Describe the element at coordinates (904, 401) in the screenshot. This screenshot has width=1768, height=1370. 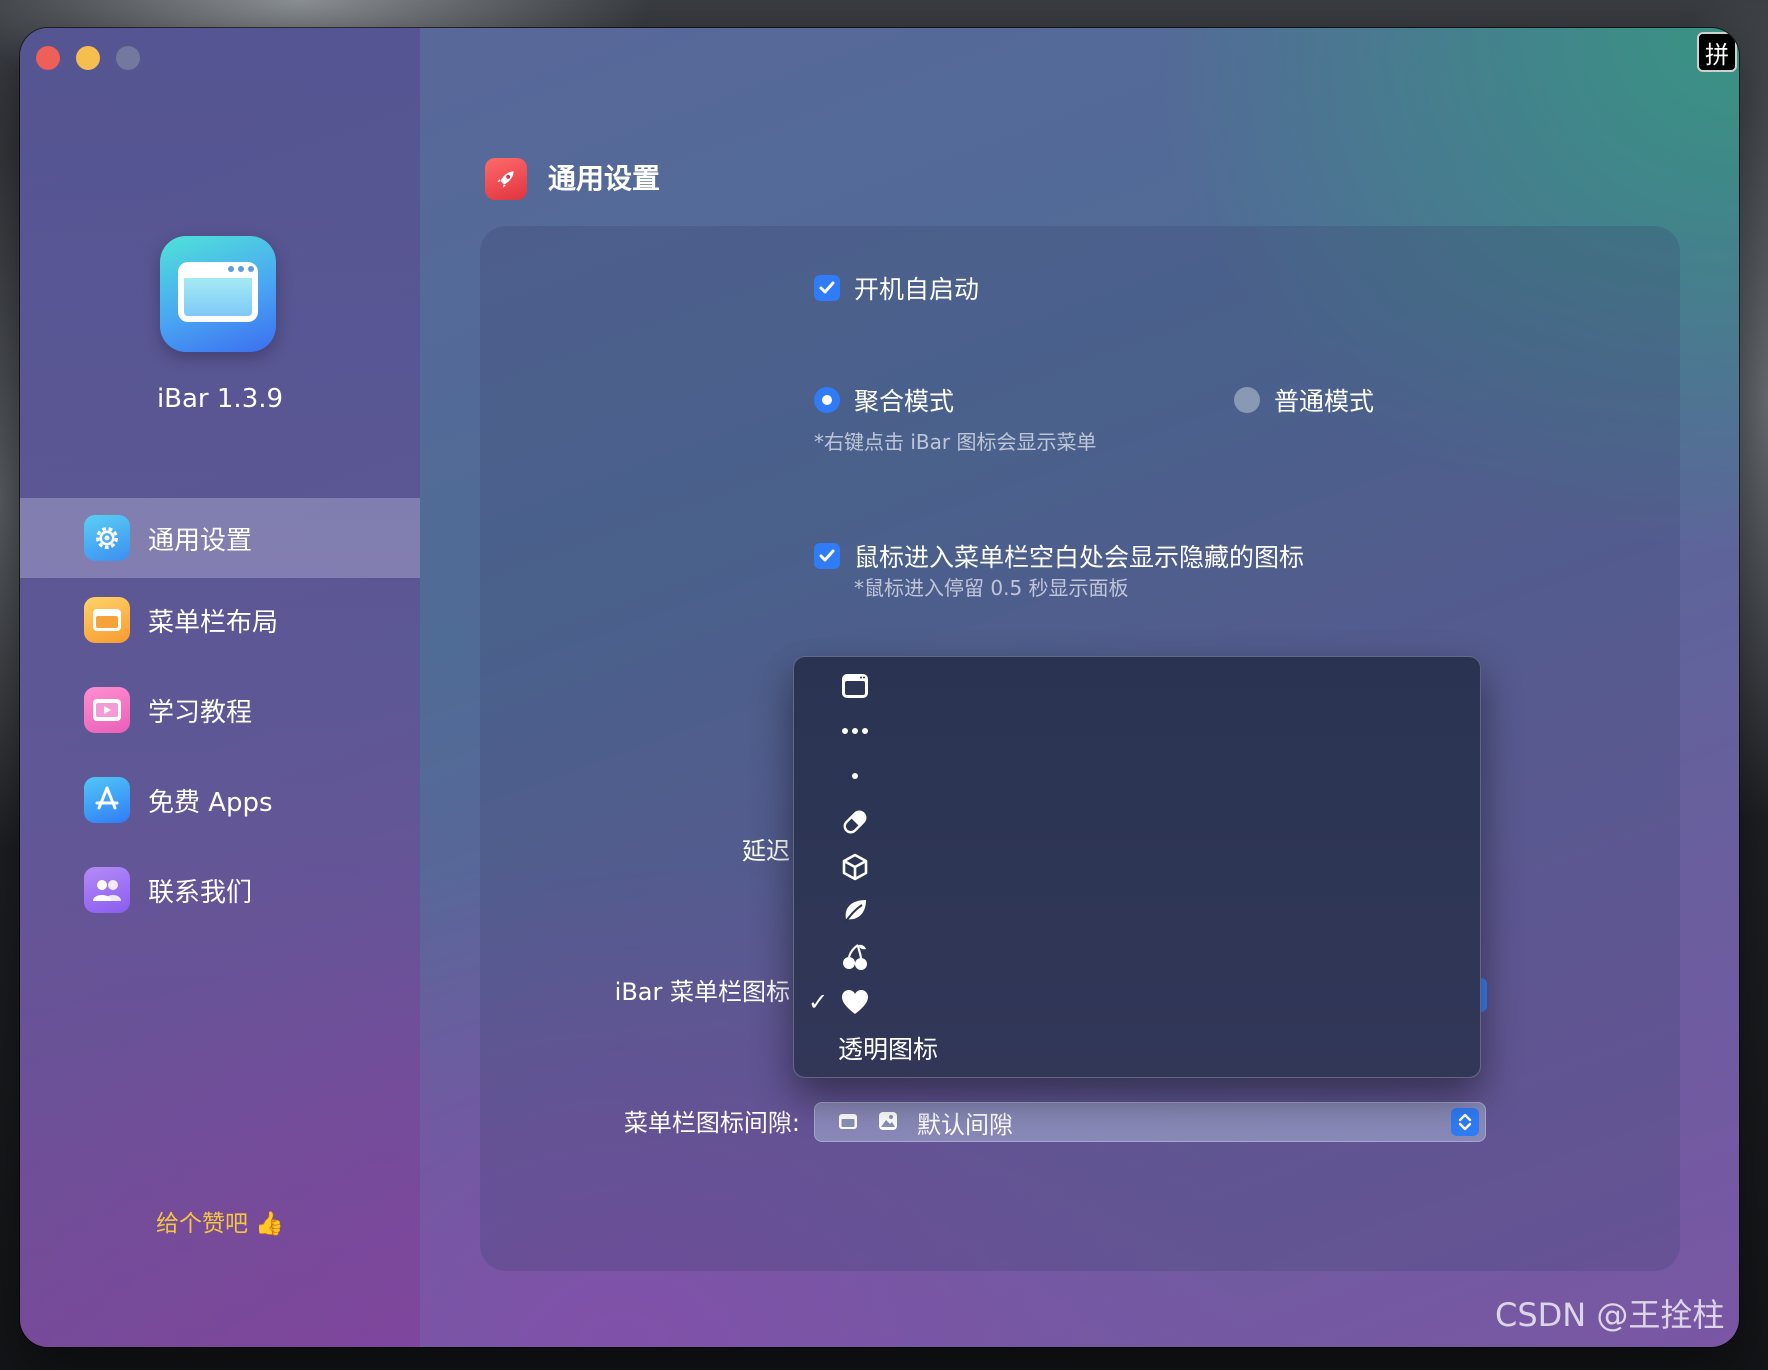
I see `aggregate-mode-label: 聚合模式` at that location.